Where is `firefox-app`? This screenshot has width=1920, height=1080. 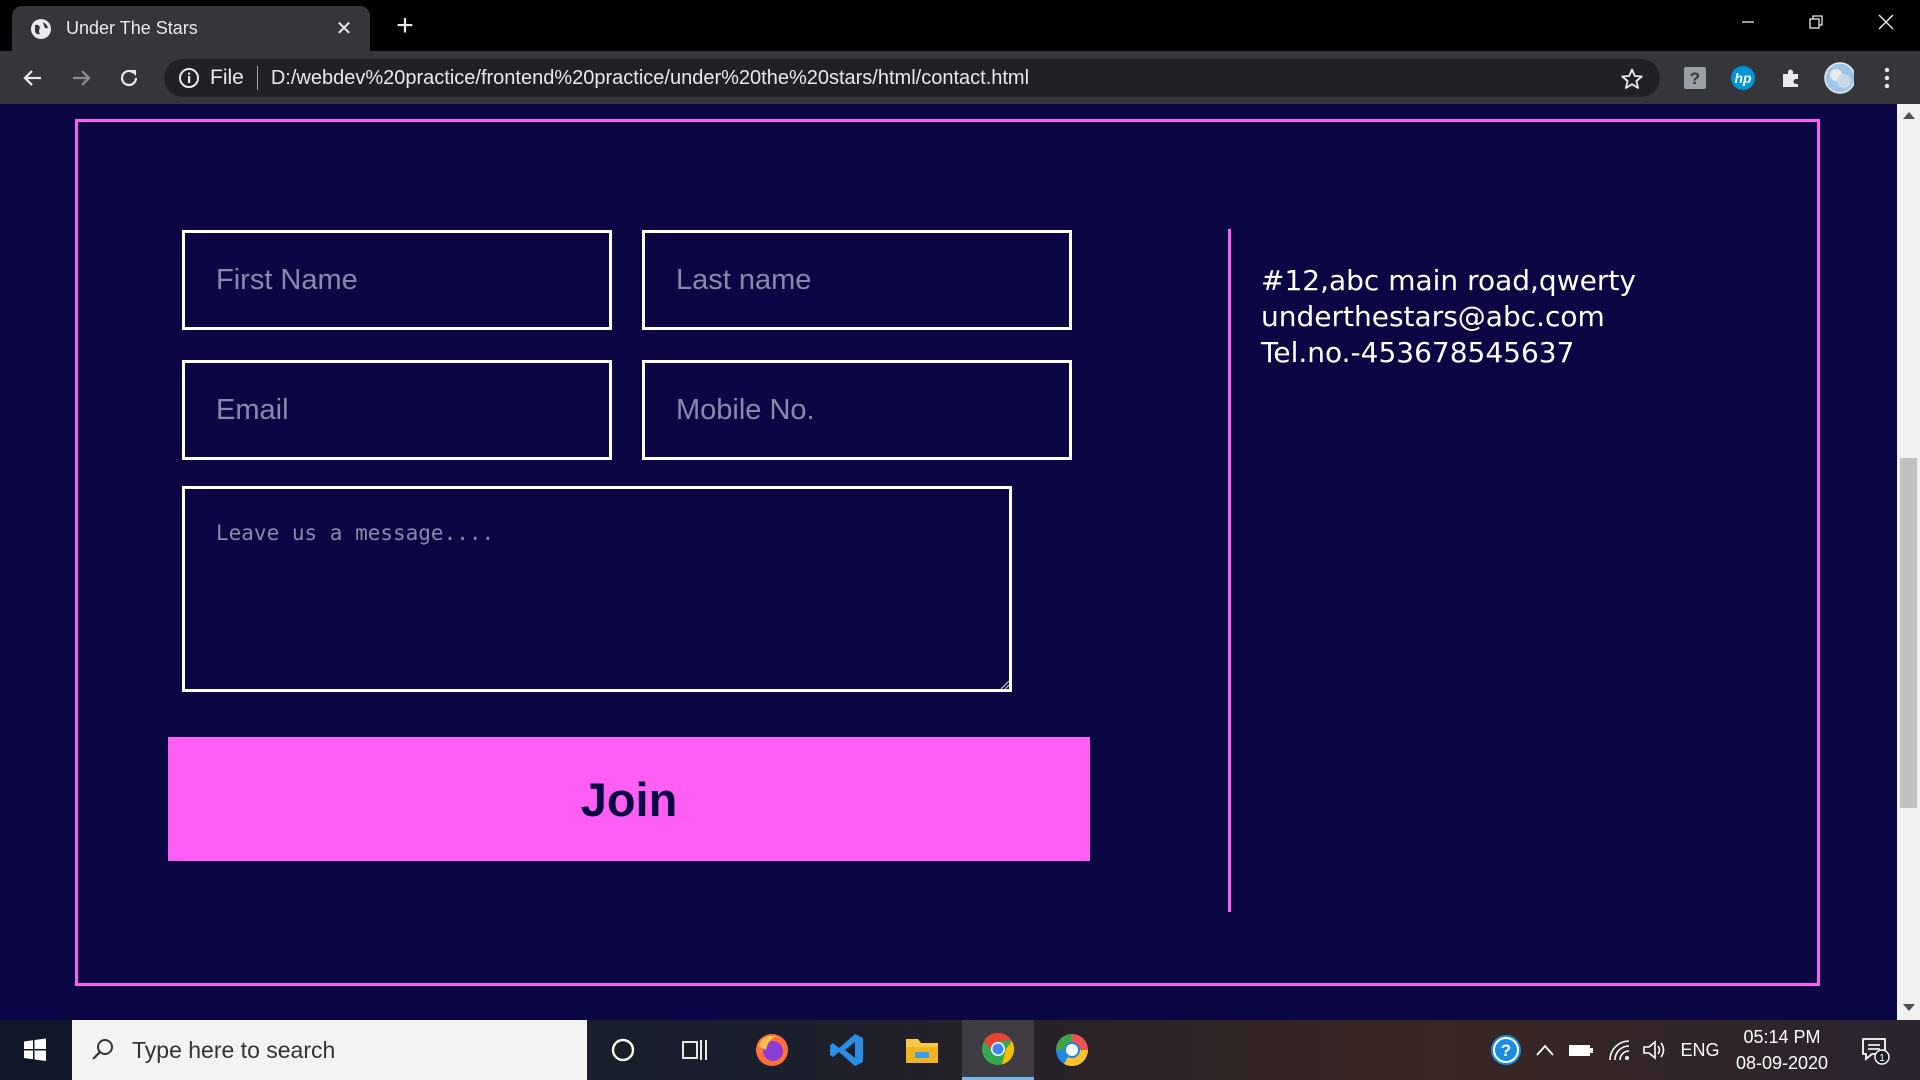 firefox-app is located at coordinates (772, 1050).